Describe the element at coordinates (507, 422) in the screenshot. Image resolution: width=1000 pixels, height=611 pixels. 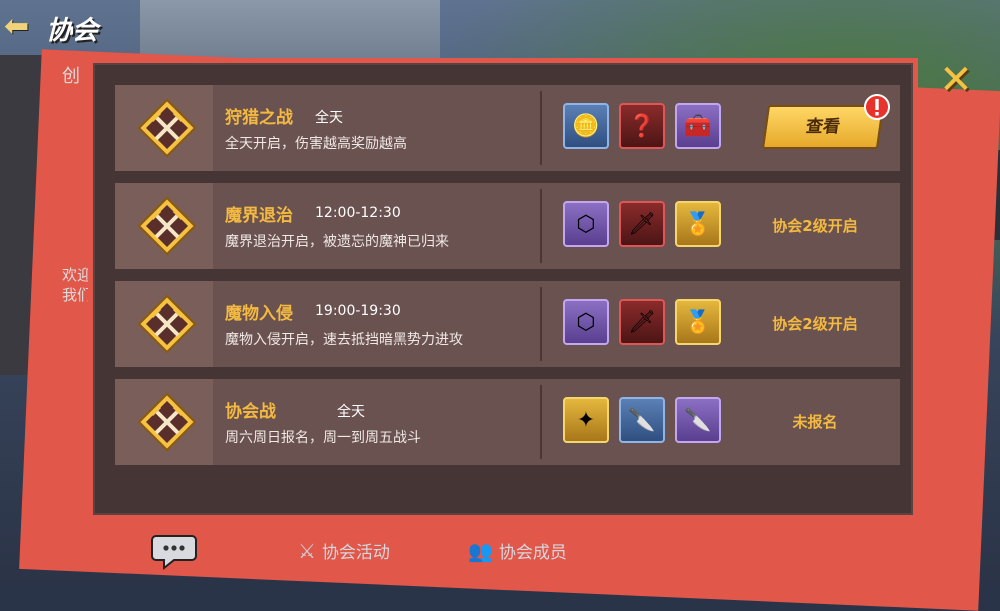
I see `event-row: 协会战 全天 周六周日报名，周一到周五战斗 ✦ 🔪 🔪 未报名` at that location.